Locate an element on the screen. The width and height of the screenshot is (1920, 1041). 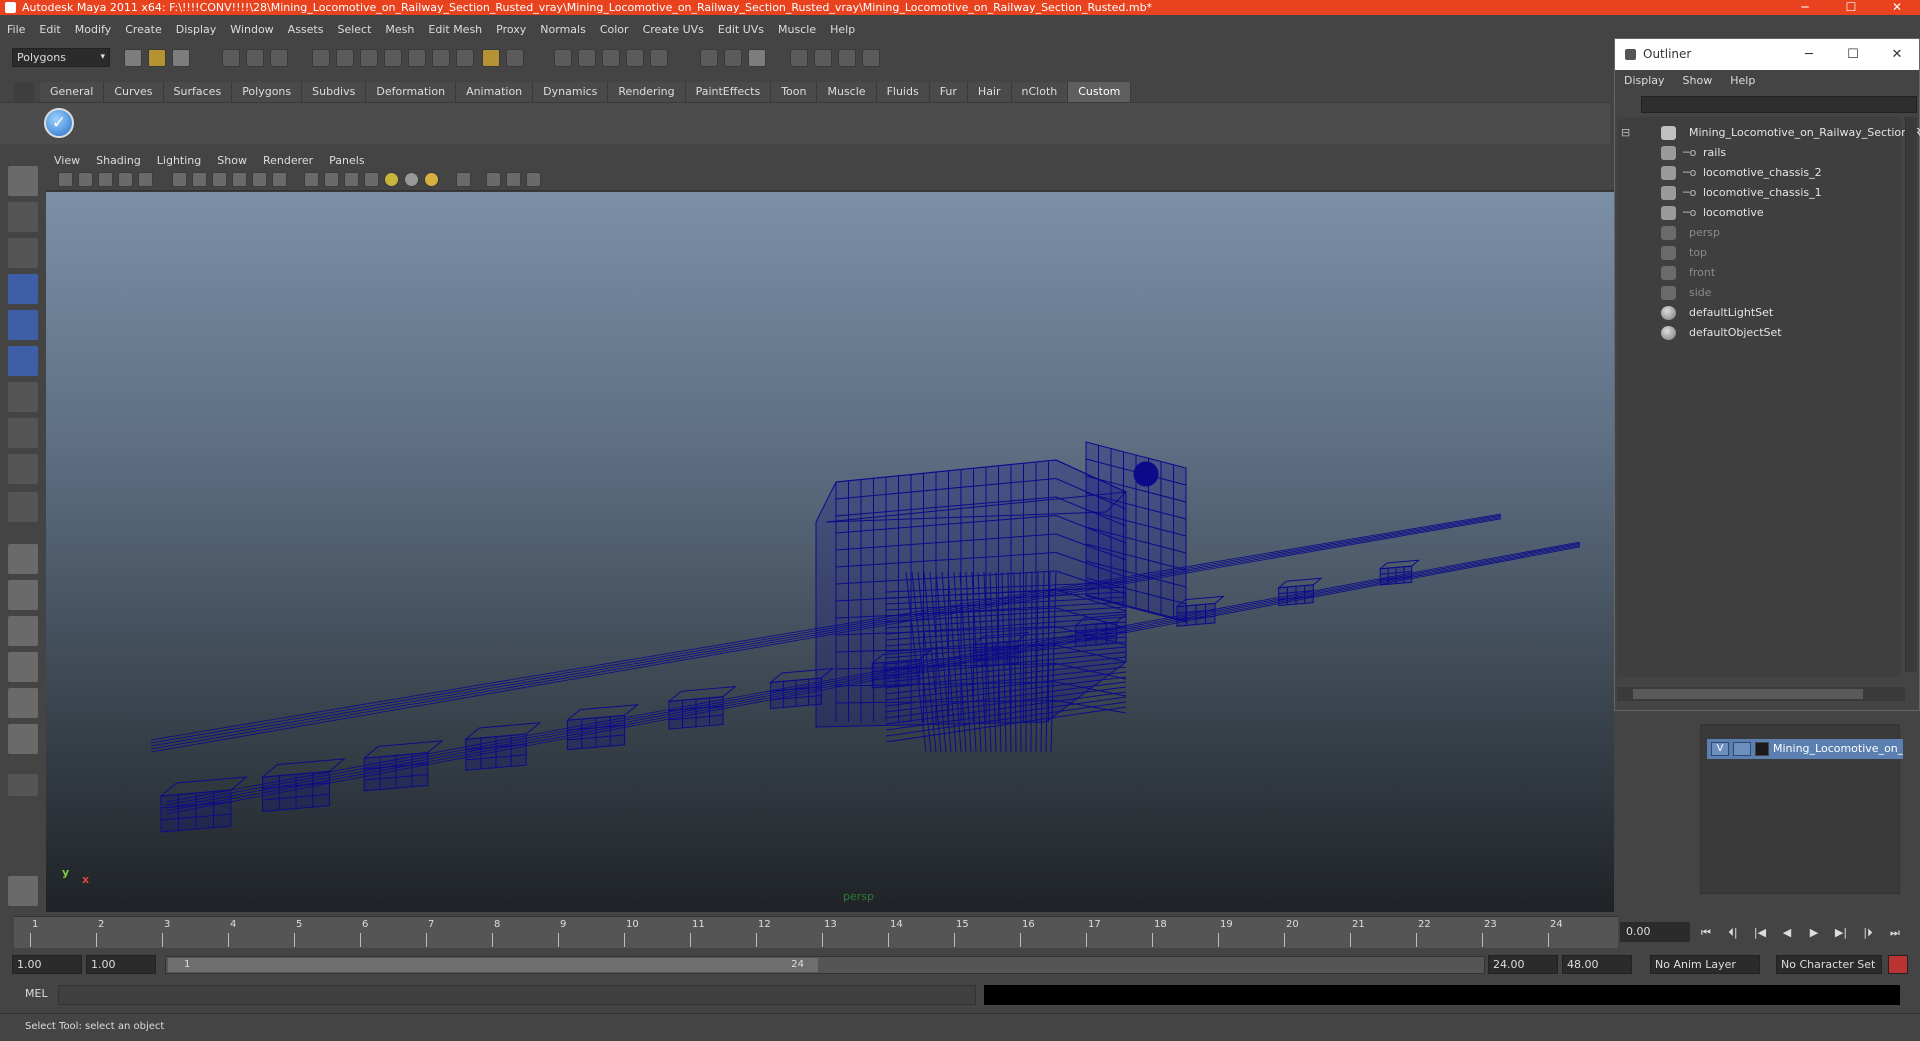
scale-tool-icon is located at coordinates (23, 361).